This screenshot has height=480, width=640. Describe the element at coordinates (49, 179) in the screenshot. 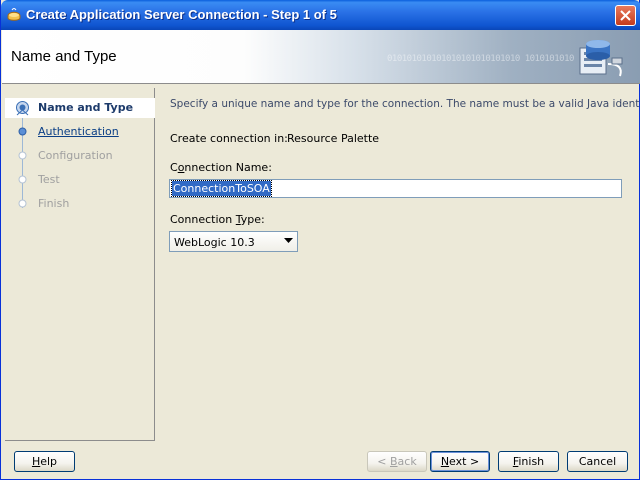

I see `step-label: Test` at that location.